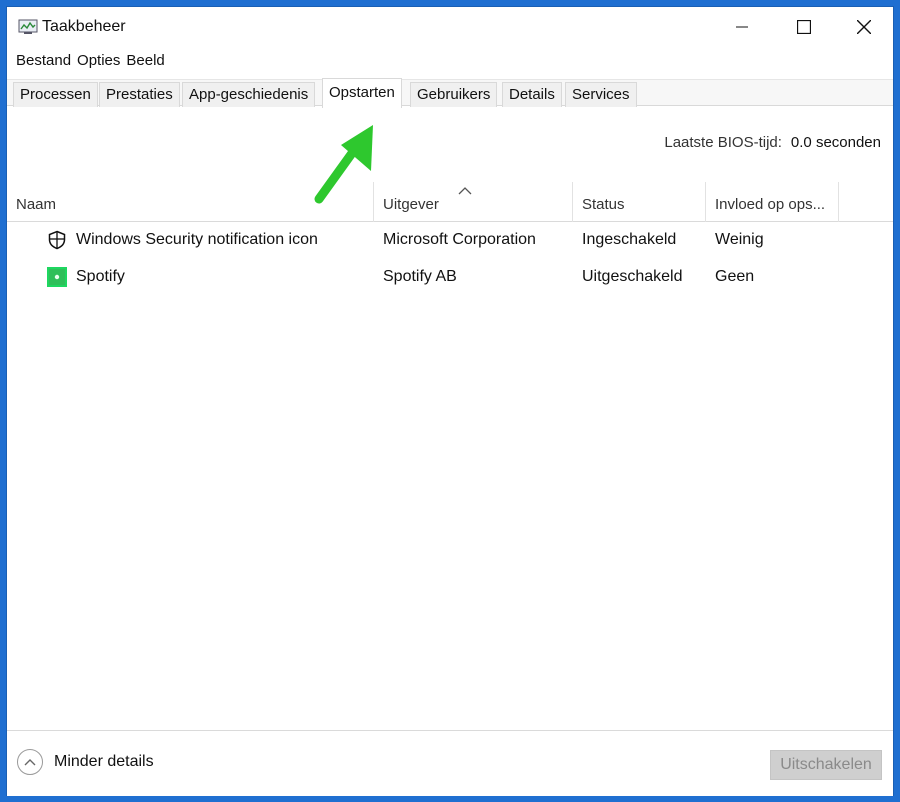  Describe the element at coordinates (473, 202) in the screenshot. I see `column-header-uitgever: Uitgever` at that location.